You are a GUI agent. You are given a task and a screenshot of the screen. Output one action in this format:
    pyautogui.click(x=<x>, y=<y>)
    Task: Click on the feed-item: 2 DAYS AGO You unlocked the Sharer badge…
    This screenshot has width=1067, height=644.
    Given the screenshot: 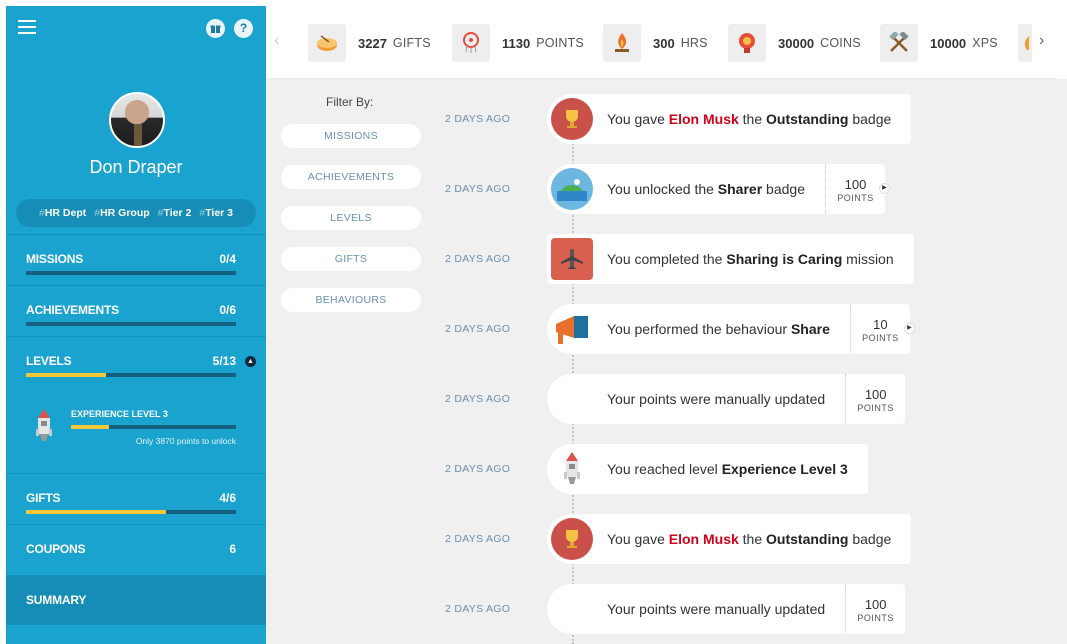 What is the action you would take?
    pyautogui.click(x=666, y=190)
    